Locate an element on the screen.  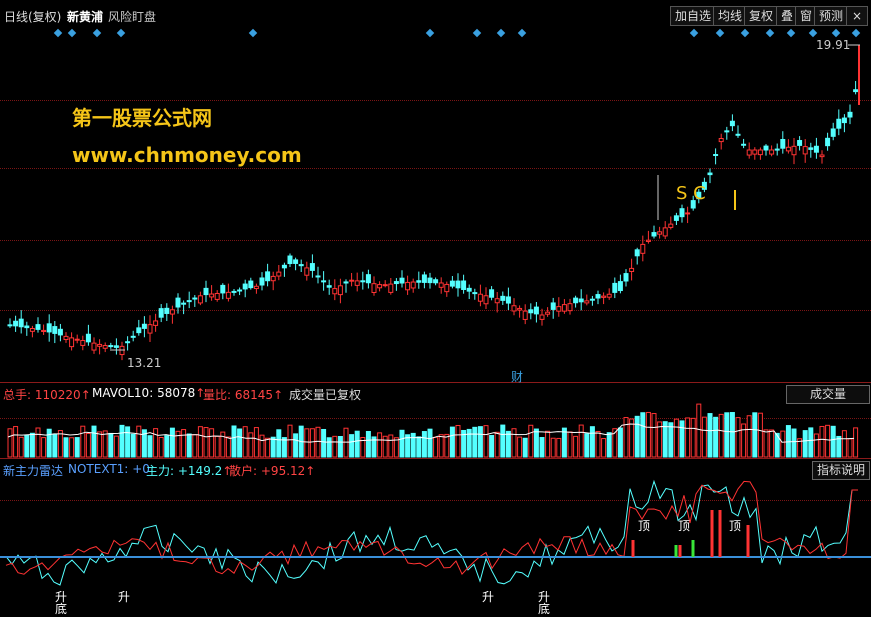
bottom-mark: 底 is located at coordinates (61, 609).